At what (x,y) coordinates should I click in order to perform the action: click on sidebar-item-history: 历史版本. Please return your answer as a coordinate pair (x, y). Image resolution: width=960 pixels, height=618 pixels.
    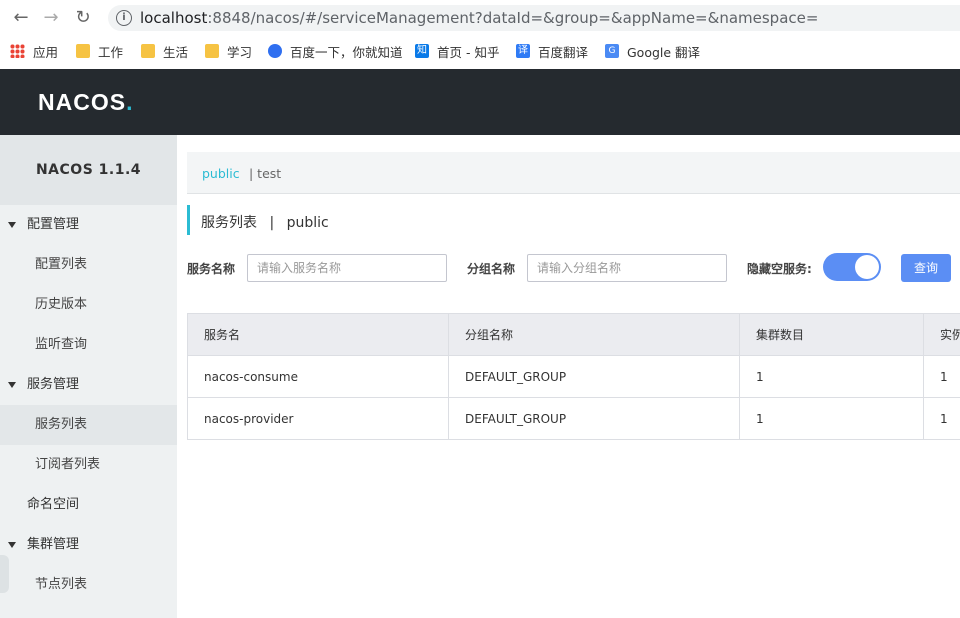
    Looking at the image, I should click on (88, 305).